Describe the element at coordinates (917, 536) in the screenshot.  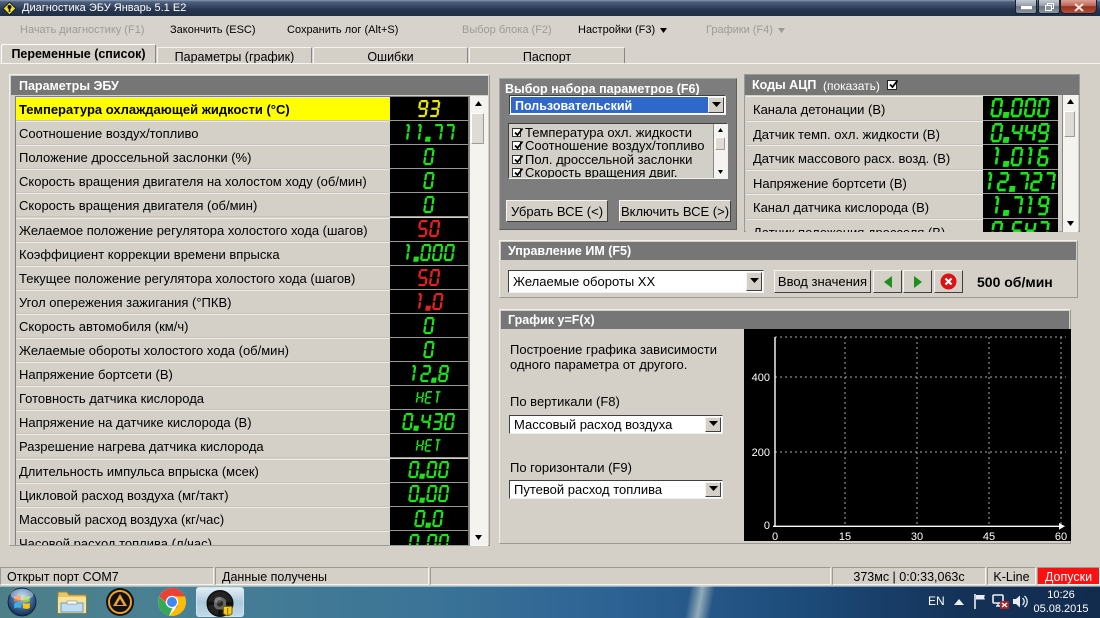
I see `svg-text: 30` at that location.